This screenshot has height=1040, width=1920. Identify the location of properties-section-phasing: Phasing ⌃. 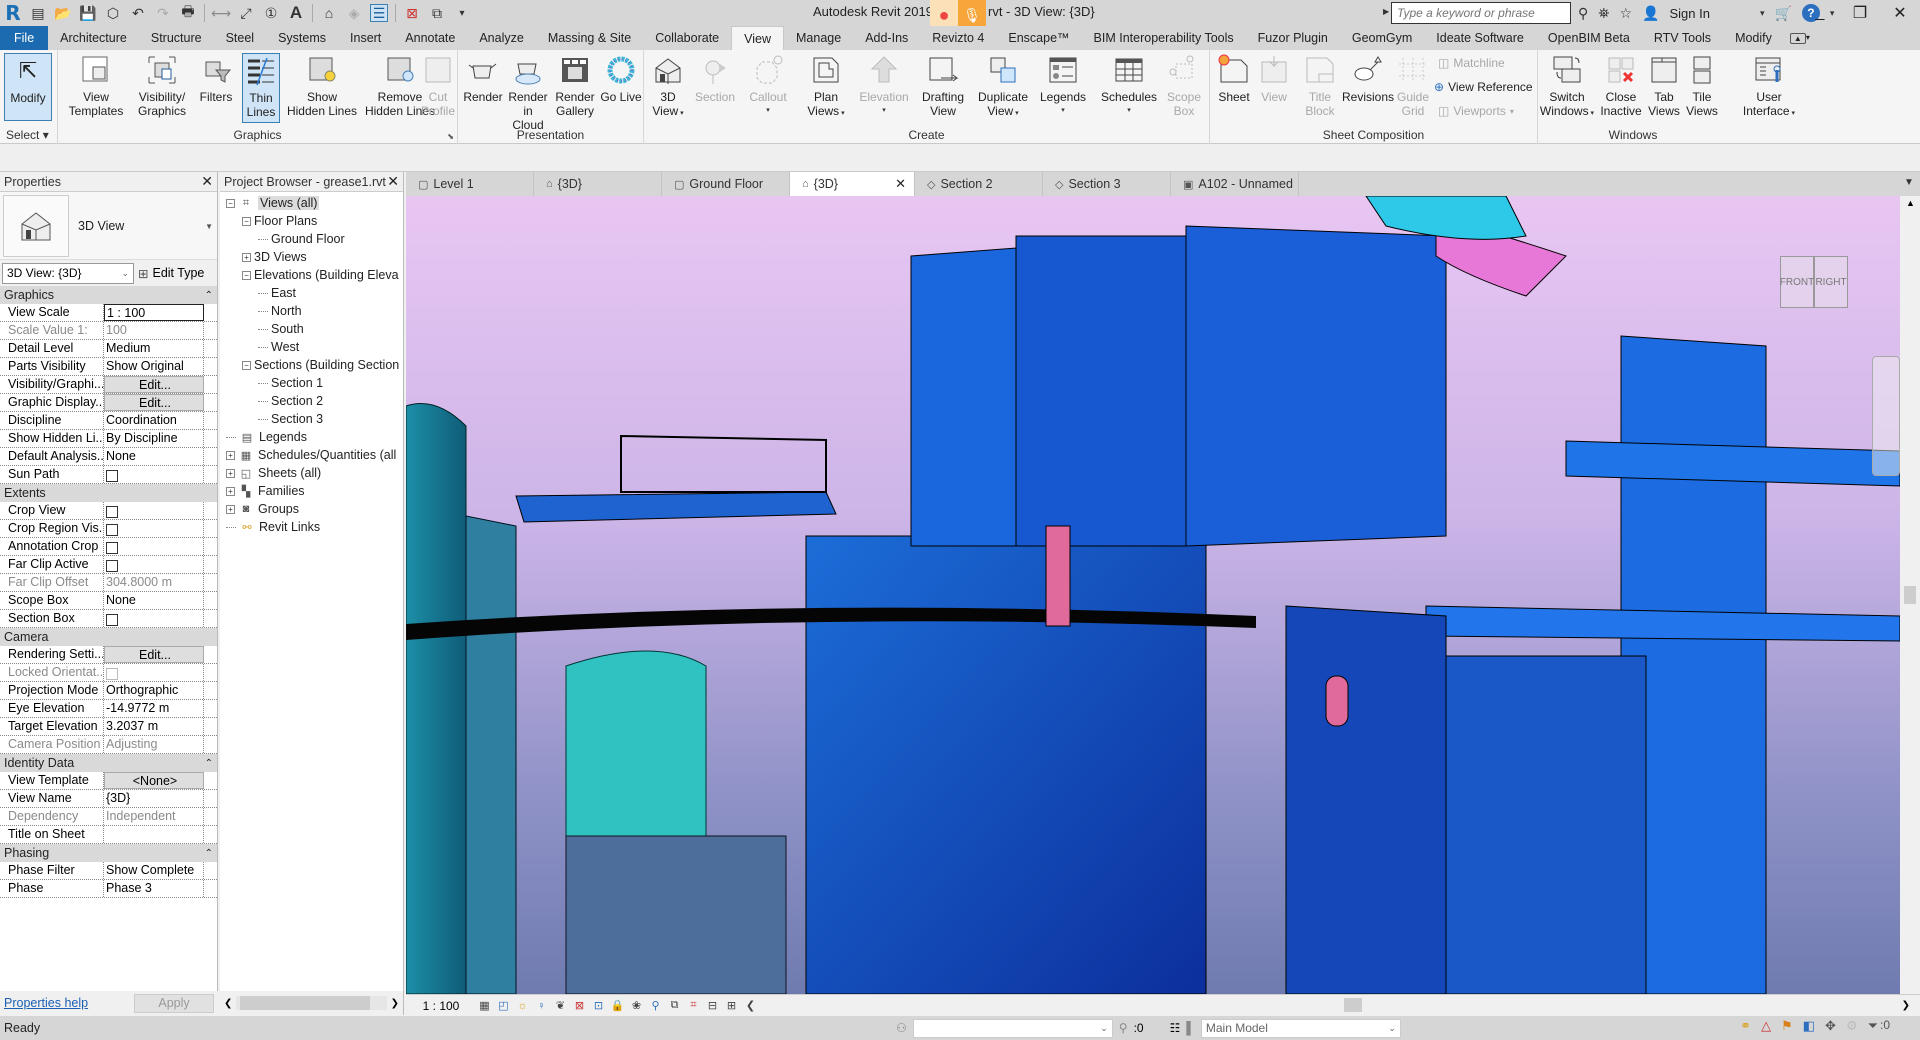
(108, 853).